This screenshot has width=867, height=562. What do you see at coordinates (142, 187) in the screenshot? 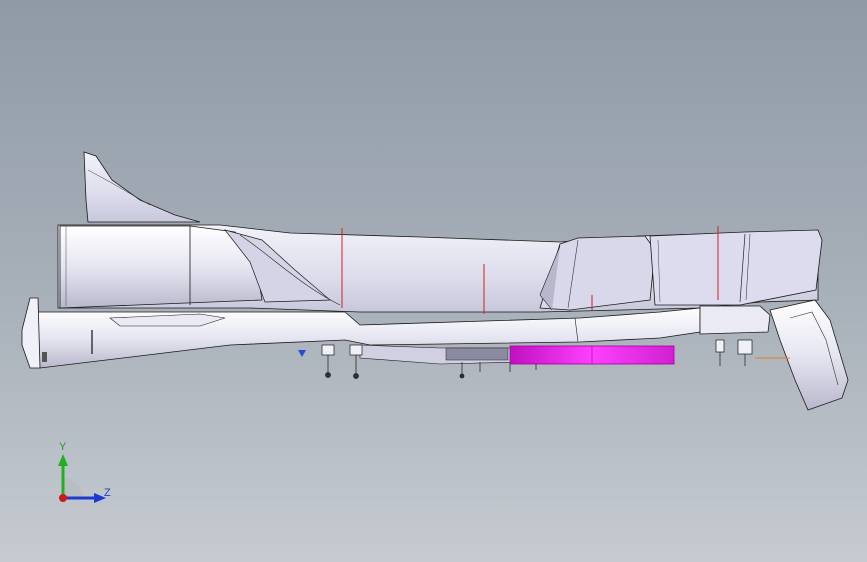
I see `front-fin` at bounding box center [142, 187].